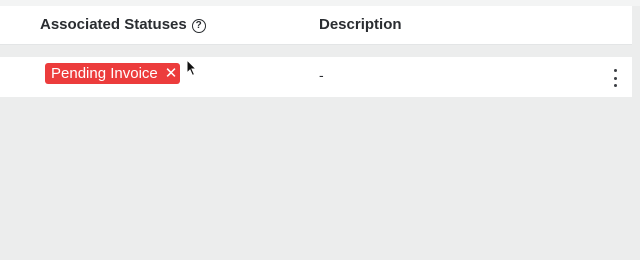  I want to click on column-header-associated-statuses: Associated Statuses?, so click(123, 24).